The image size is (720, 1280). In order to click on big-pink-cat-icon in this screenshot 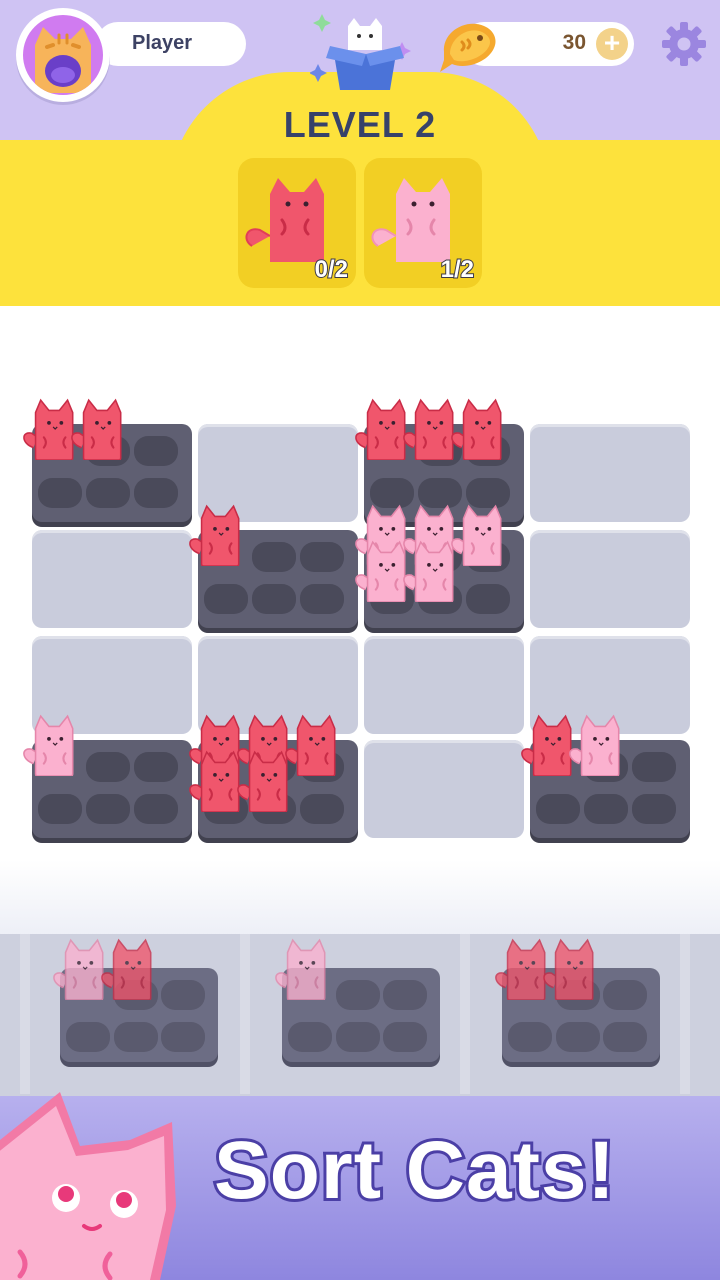, I will do `click(88, 1186)`.